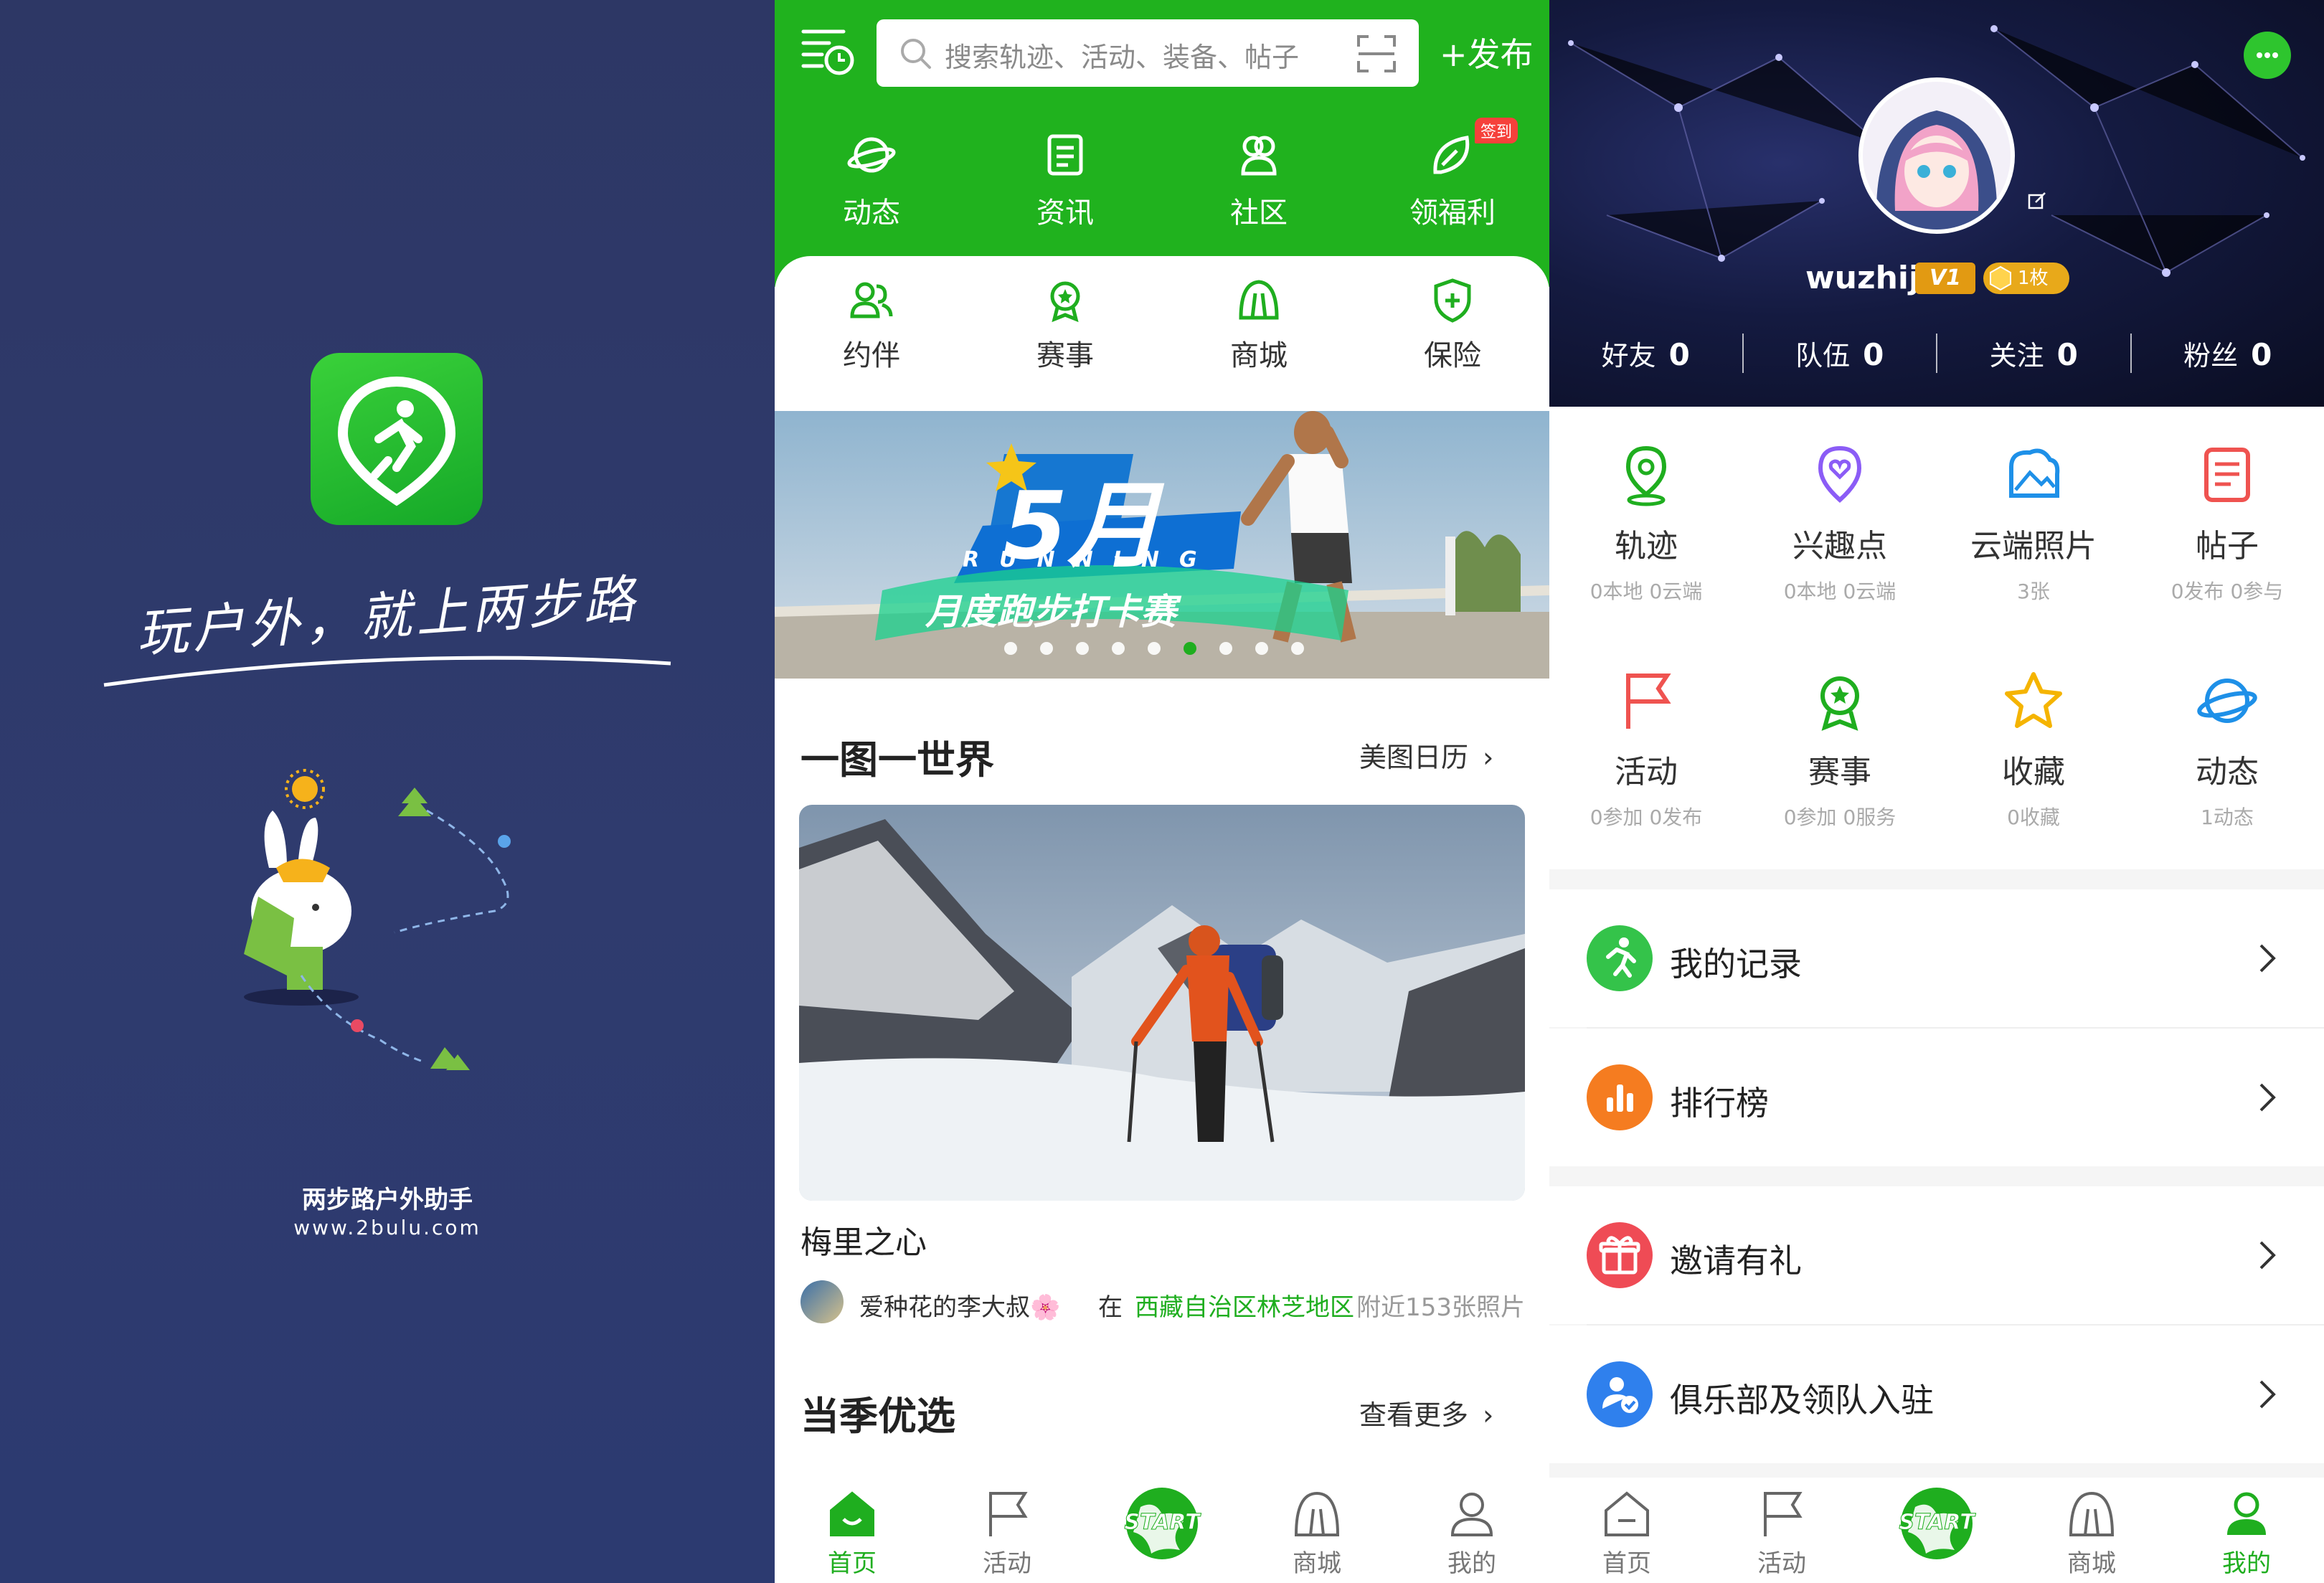 The image size is (2324, 1583). Describe the element at coordinates (1376, 54) in the screenshot. I see `scan-icon` at that location.